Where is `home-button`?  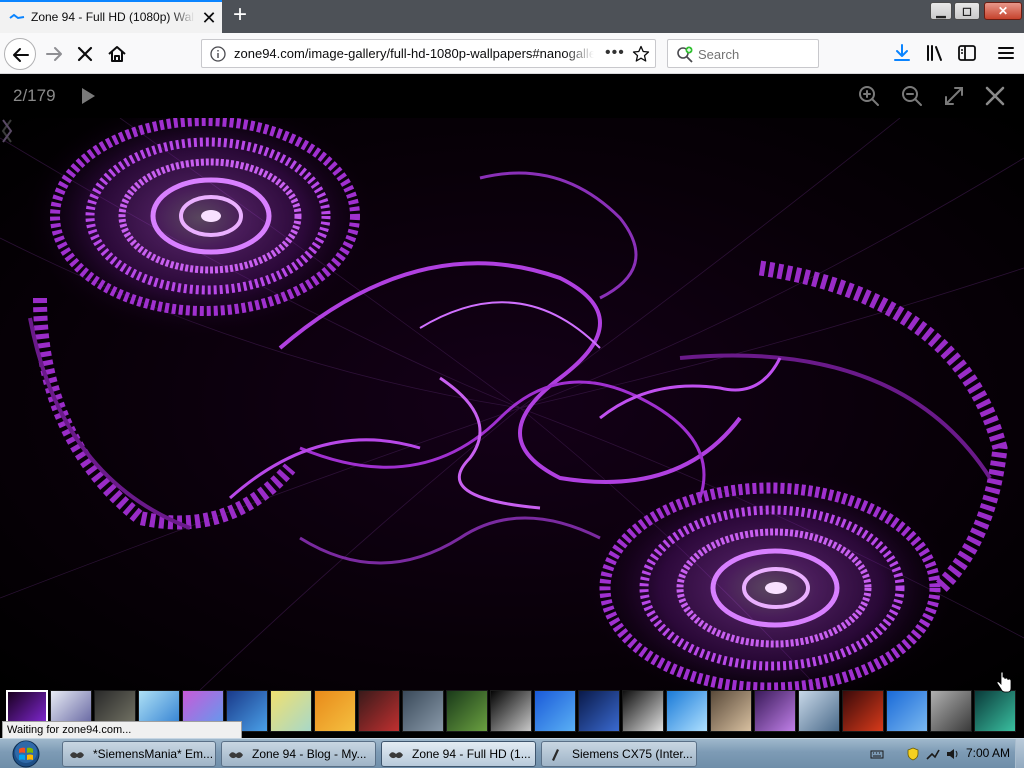
home-button is located at coordinates (117, 54).